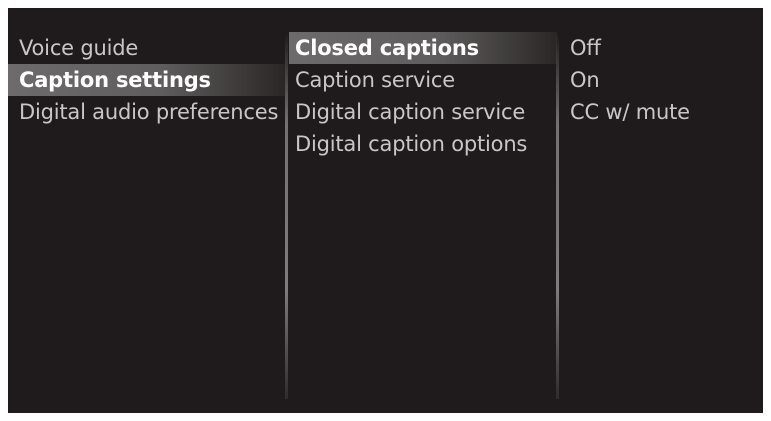 The width and height of the screenshot is (771, 421). What do you see at coordinates (662, 48) in the screenshot?
I see `option-off: Off` at bounding box center [662, 48].